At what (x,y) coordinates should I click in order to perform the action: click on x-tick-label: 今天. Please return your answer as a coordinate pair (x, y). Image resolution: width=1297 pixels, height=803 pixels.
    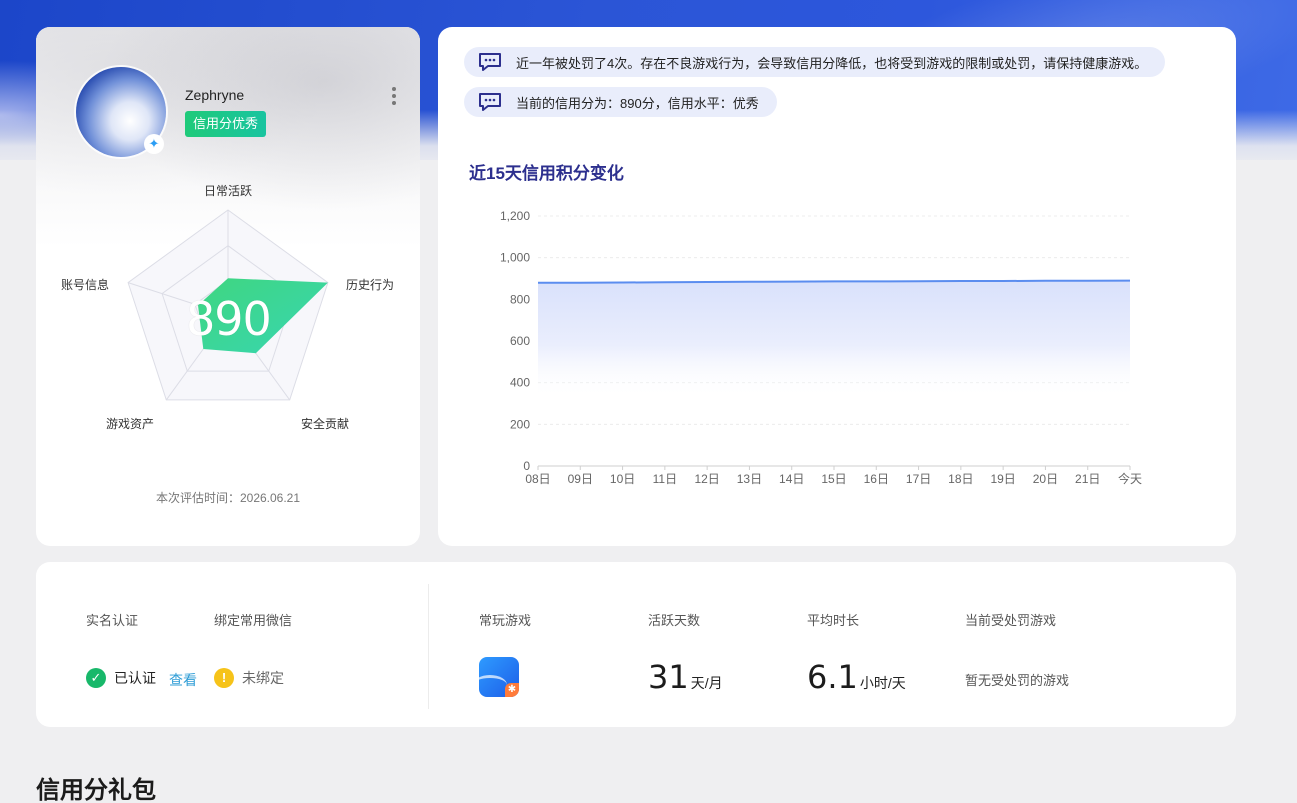
    Looking at the image, I should click on (1130, 478).